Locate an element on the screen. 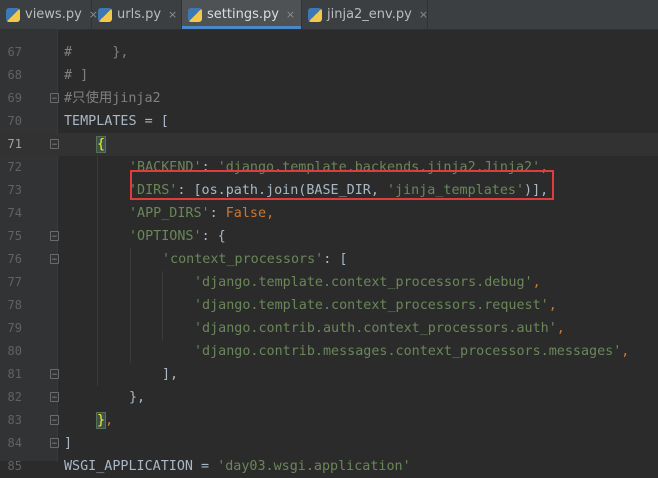 This screenshot has width=658, height=478. tab-jinja2-env-py: jinja2_env.py × is located at coordinates (365, 14).